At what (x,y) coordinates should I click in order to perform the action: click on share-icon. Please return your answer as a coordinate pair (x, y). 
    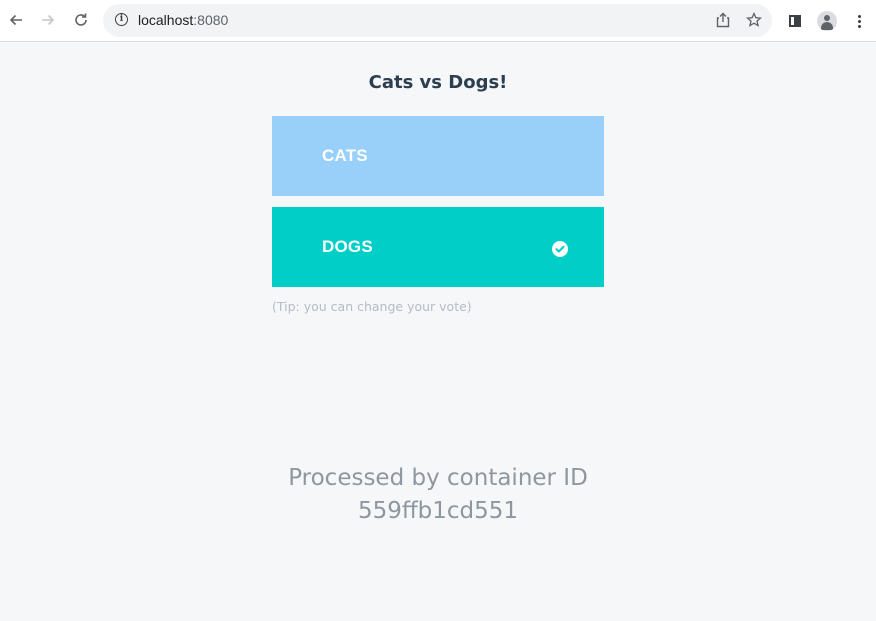
    Looking at the image, I should click on (723, 20).